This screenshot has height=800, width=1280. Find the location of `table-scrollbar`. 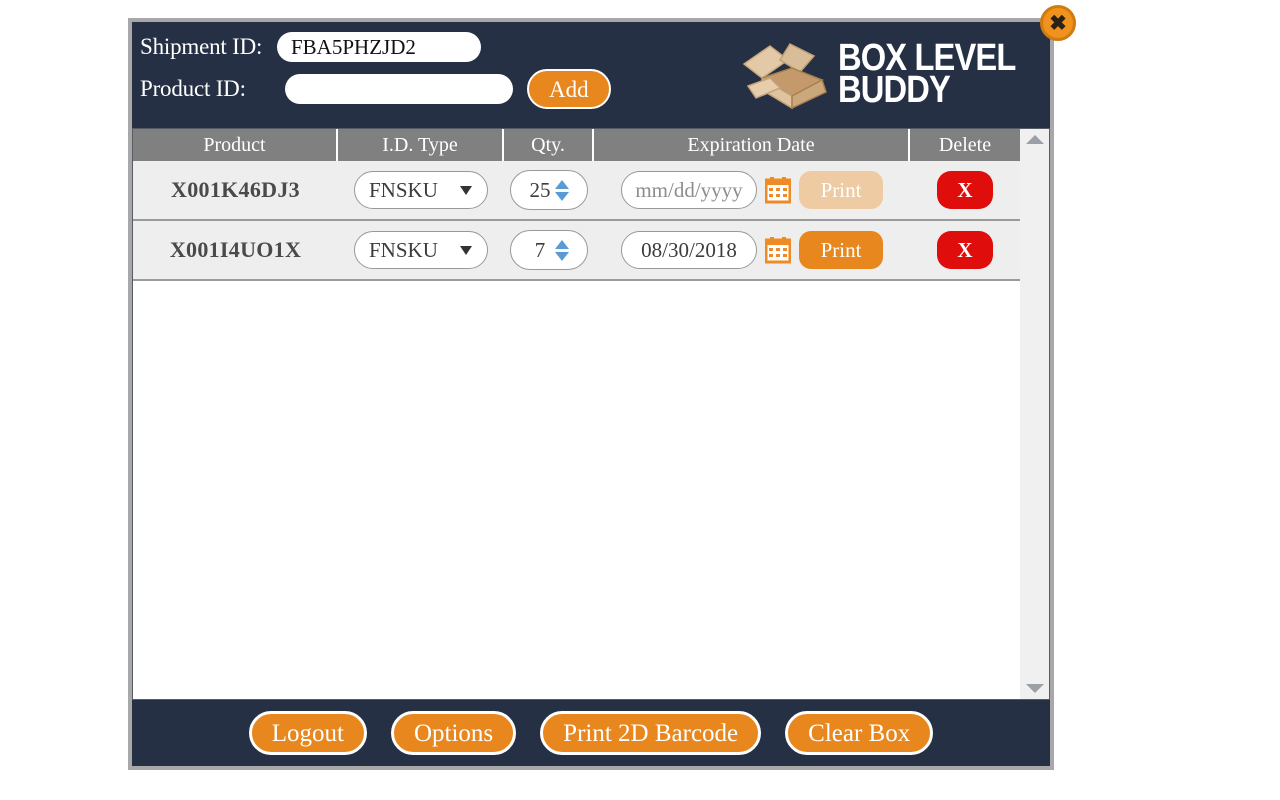

table-scrollbar is located at coordinates (1035, 414).